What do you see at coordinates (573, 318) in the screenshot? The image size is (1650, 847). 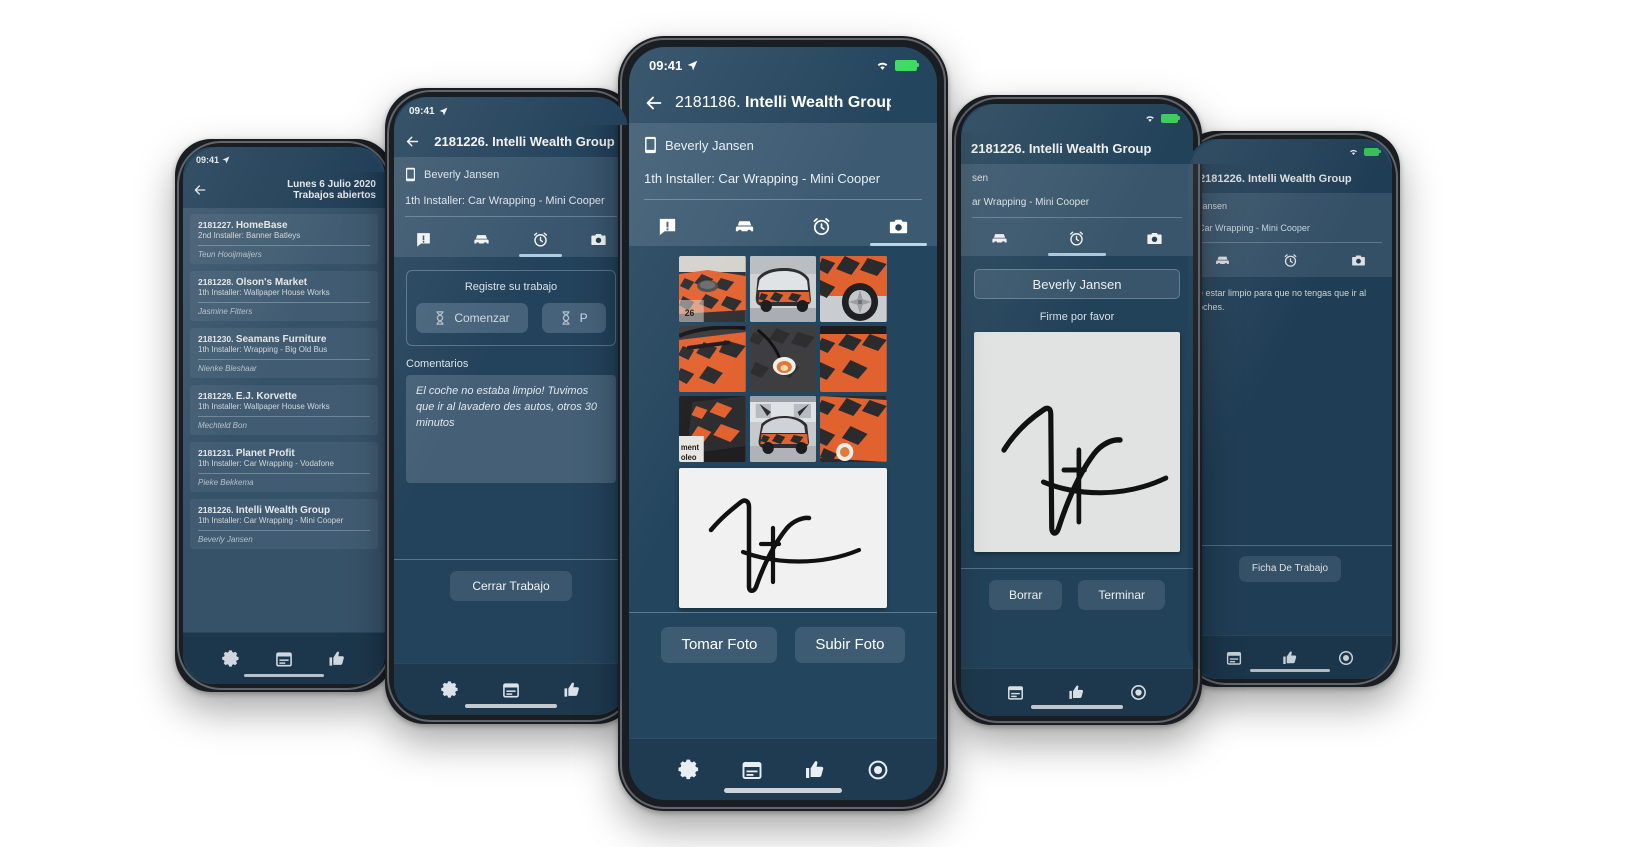 I see `second-timer-button: P` at bounding box center [573, 318].